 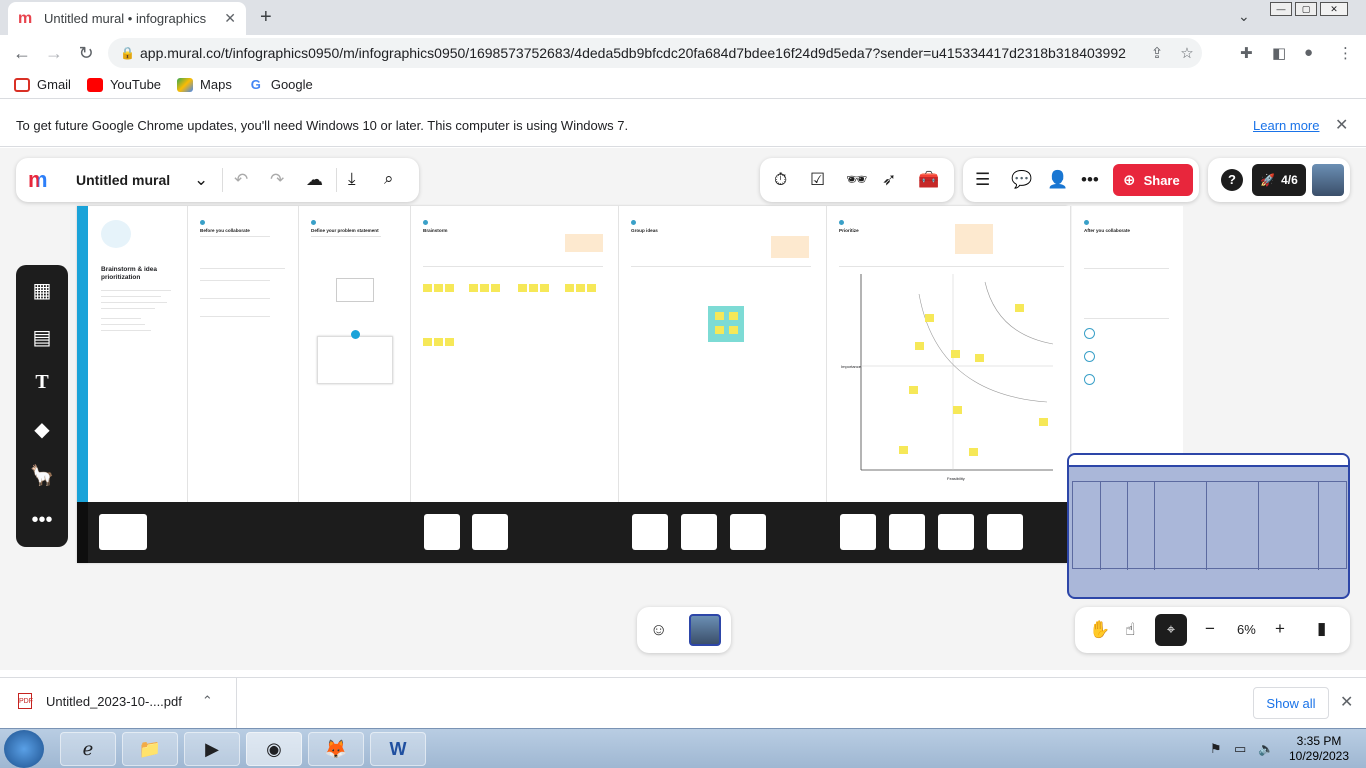 I want to click on zoom-level: 6%, so click(x=1246, y=629).